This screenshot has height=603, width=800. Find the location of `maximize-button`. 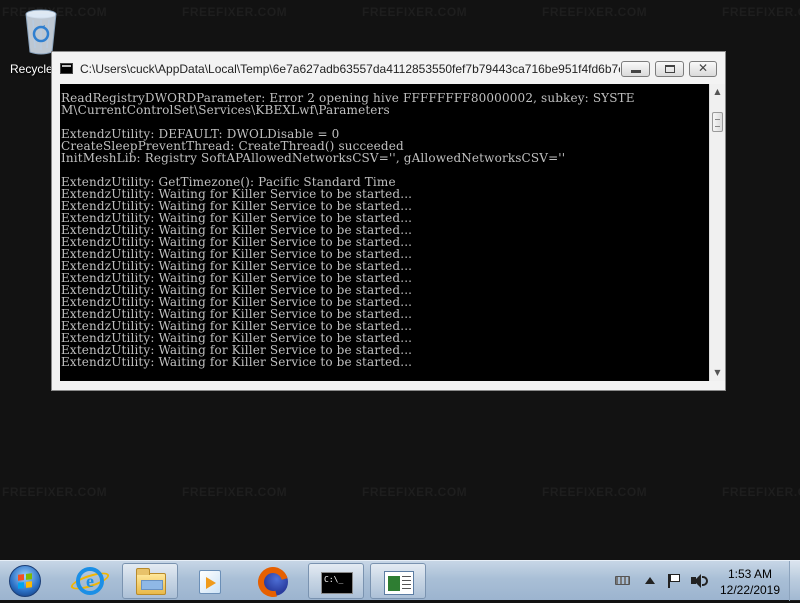

maximize-button is located at coordinates (669, 69).